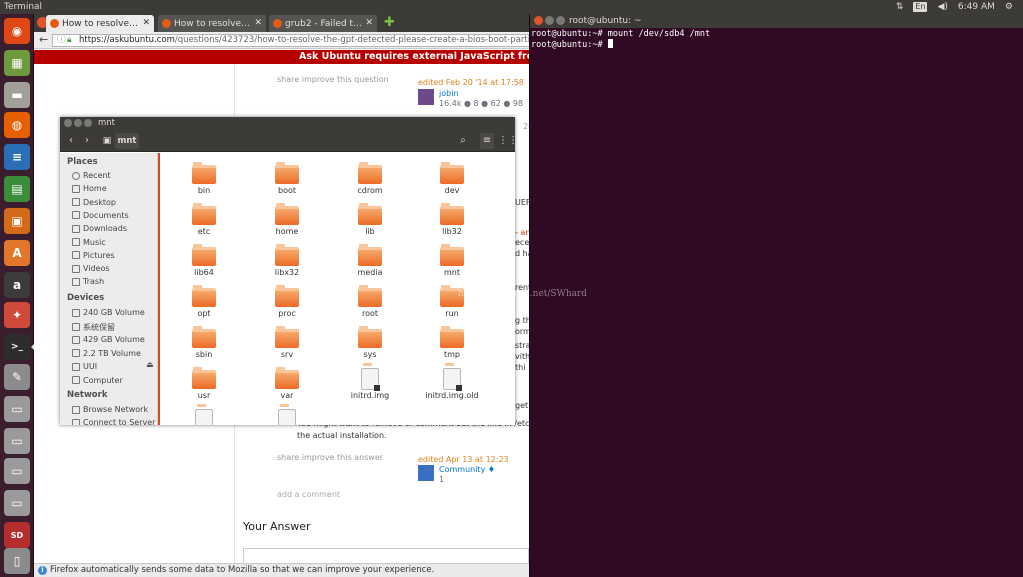 The height and width of the screenshot is (577, 1023). I want to click on answer-editor, so click(386, 556).